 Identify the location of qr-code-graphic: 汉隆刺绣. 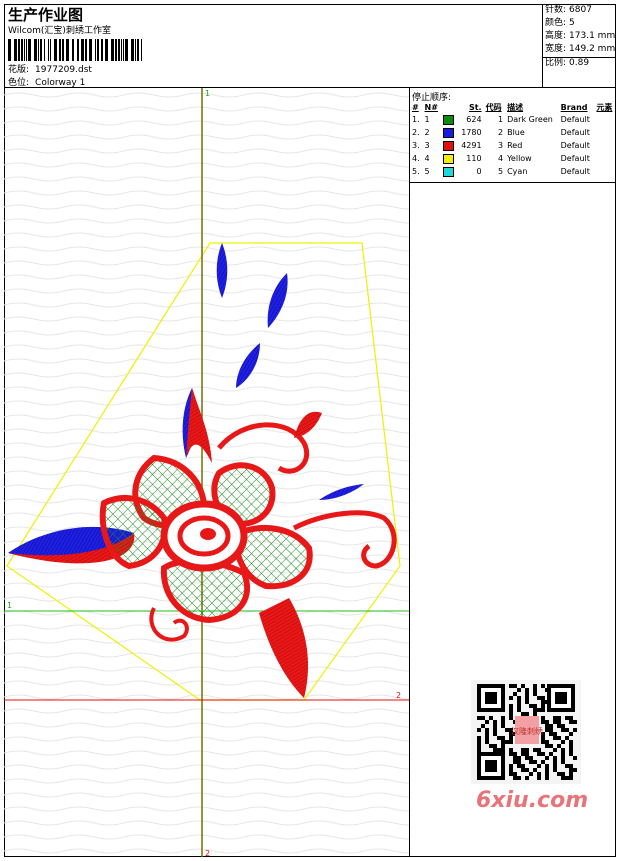
(527, 732).